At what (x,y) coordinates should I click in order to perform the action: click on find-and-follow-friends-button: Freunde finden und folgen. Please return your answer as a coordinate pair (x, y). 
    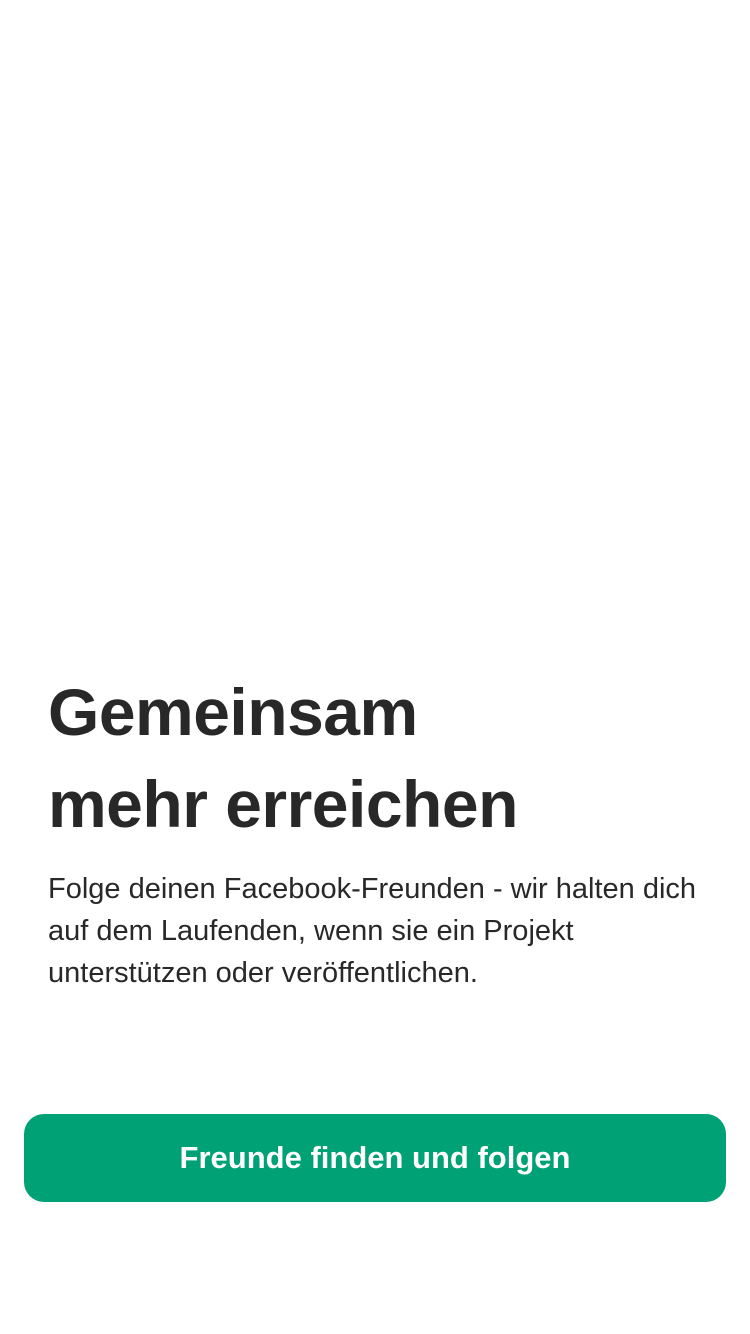
    Looking at the image, I should click on (375, 1158).